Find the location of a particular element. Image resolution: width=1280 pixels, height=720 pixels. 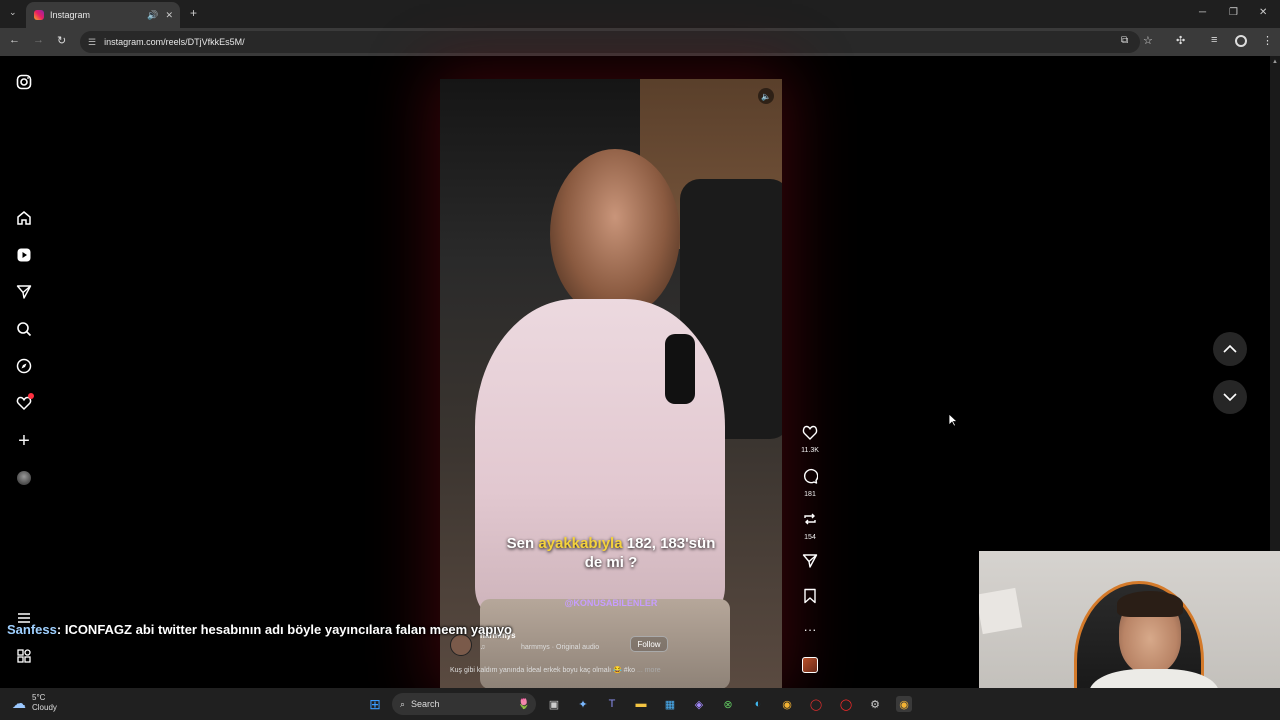

microphone is located at coordinates (680, 369).